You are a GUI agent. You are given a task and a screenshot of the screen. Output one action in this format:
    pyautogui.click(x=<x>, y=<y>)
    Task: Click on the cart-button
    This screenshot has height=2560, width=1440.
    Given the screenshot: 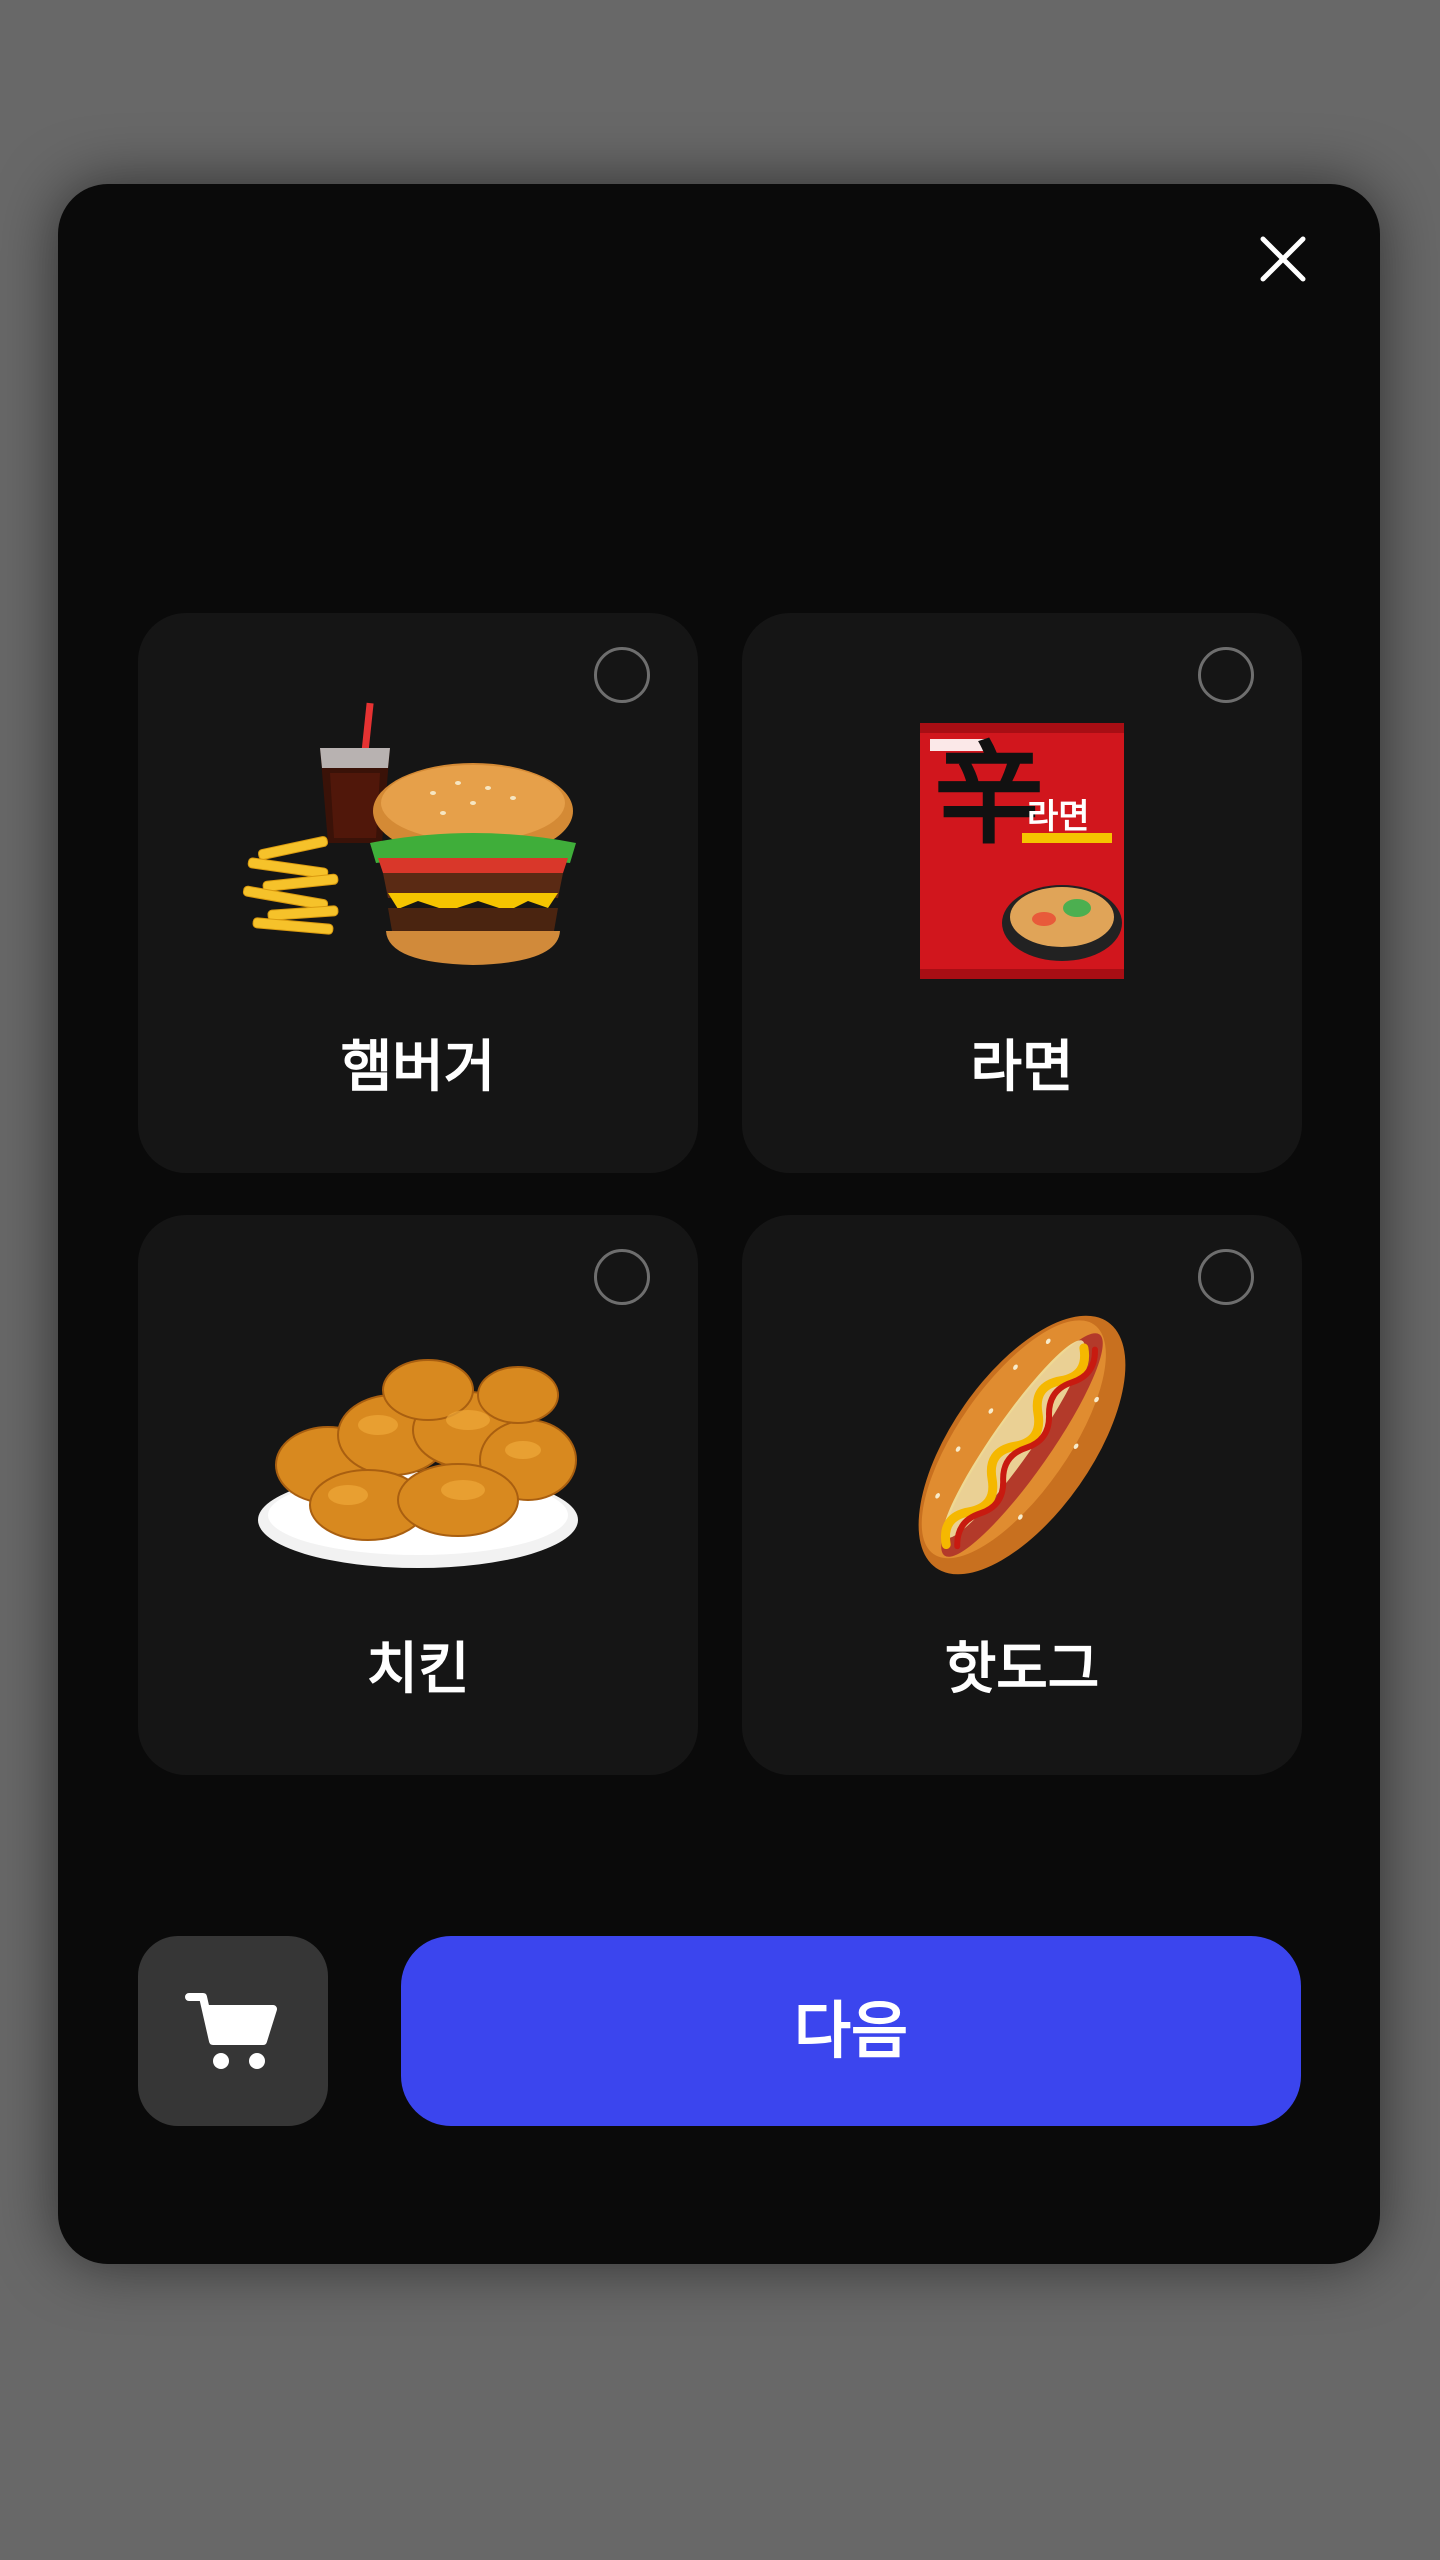 What is the action you would take?
    pyautogui.click(x=233, y=2031)
    